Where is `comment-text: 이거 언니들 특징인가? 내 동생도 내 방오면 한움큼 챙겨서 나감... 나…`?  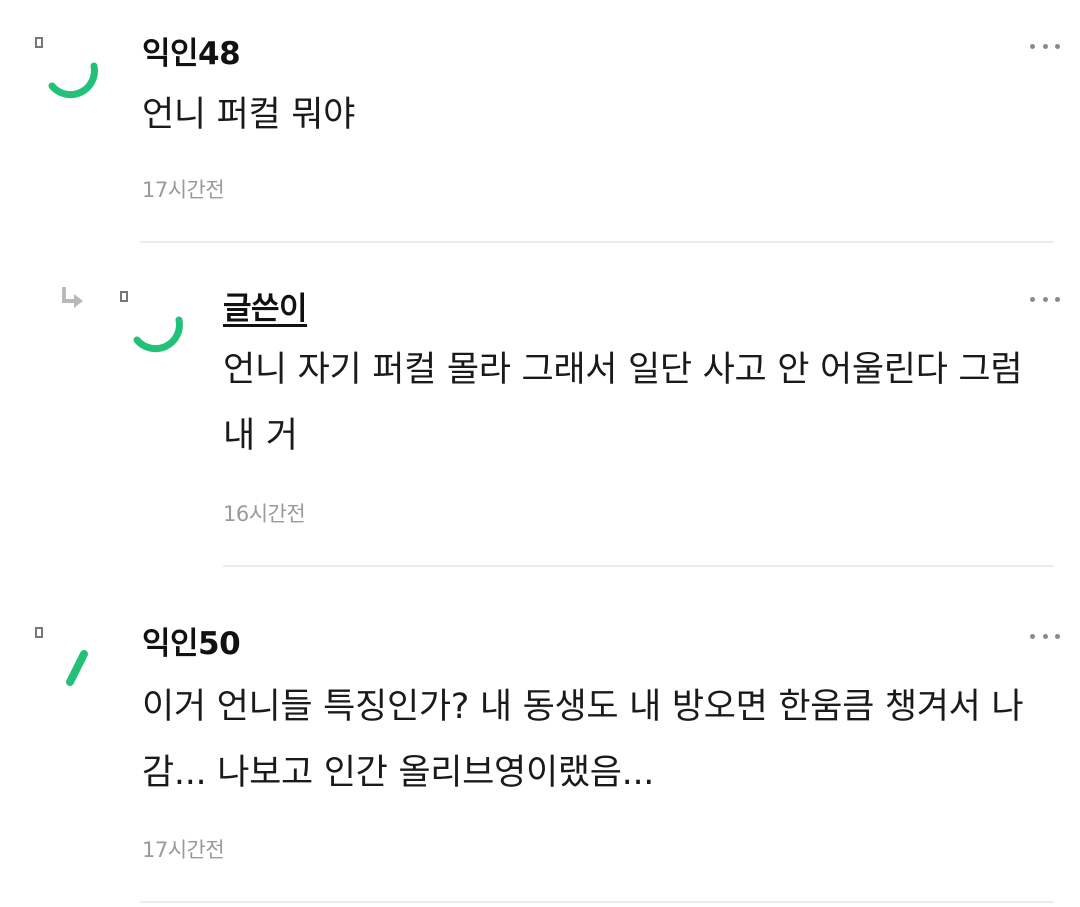 comment-text: 이거 언니들 특징인가? 내 동생도 내 방오면 한움큼 챙겨서 나감... 나… is located at coordinates (583, 740).